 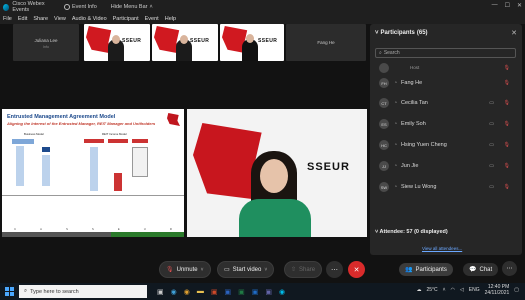 I want to click on participant-row: JJ ◔ Jun Jie ▭ 🎙, so click(x=445, y=166).